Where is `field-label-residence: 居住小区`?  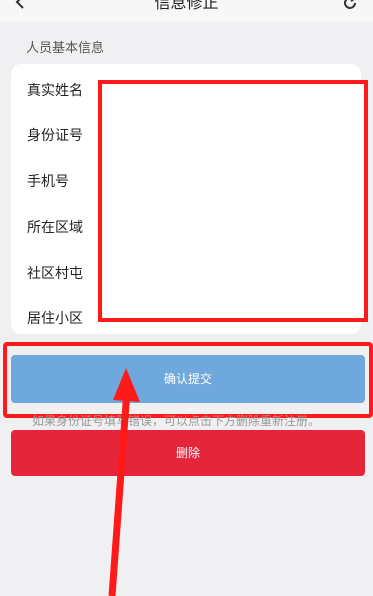 field-label-residence: 居住小区 is located at coordinates (55, 319).